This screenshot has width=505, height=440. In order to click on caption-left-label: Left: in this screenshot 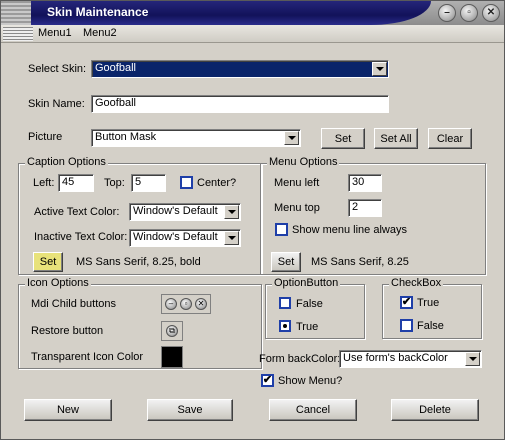, I will do `click(44, 183)`.